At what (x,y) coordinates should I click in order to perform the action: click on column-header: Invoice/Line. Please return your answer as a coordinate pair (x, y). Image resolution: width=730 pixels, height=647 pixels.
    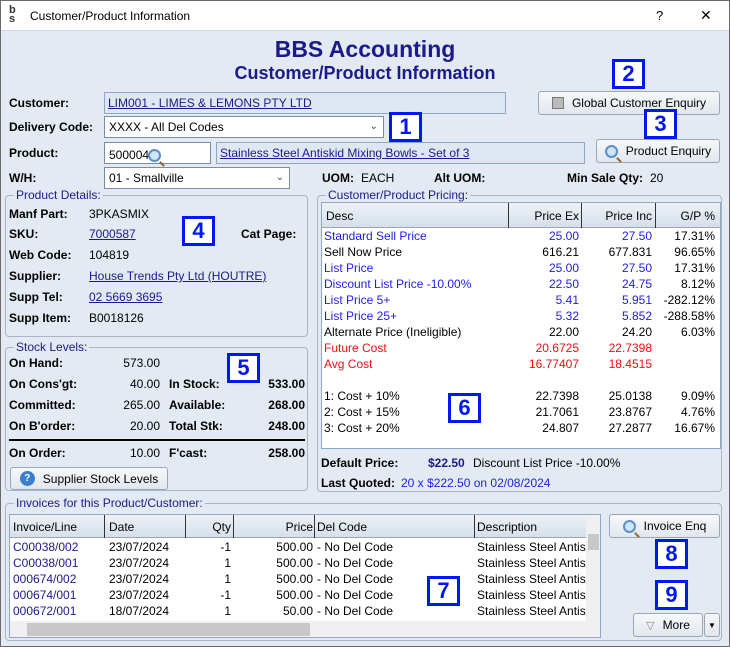
    Looking at the image, I should click on (45, 527).